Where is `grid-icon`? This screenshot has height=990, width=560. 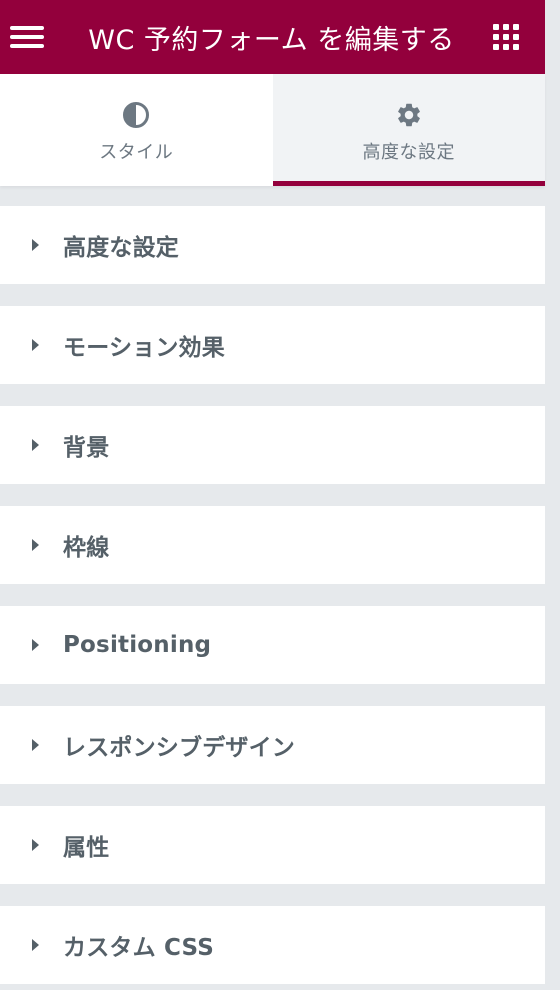 grid-icon is located at coordinates (506, 37).